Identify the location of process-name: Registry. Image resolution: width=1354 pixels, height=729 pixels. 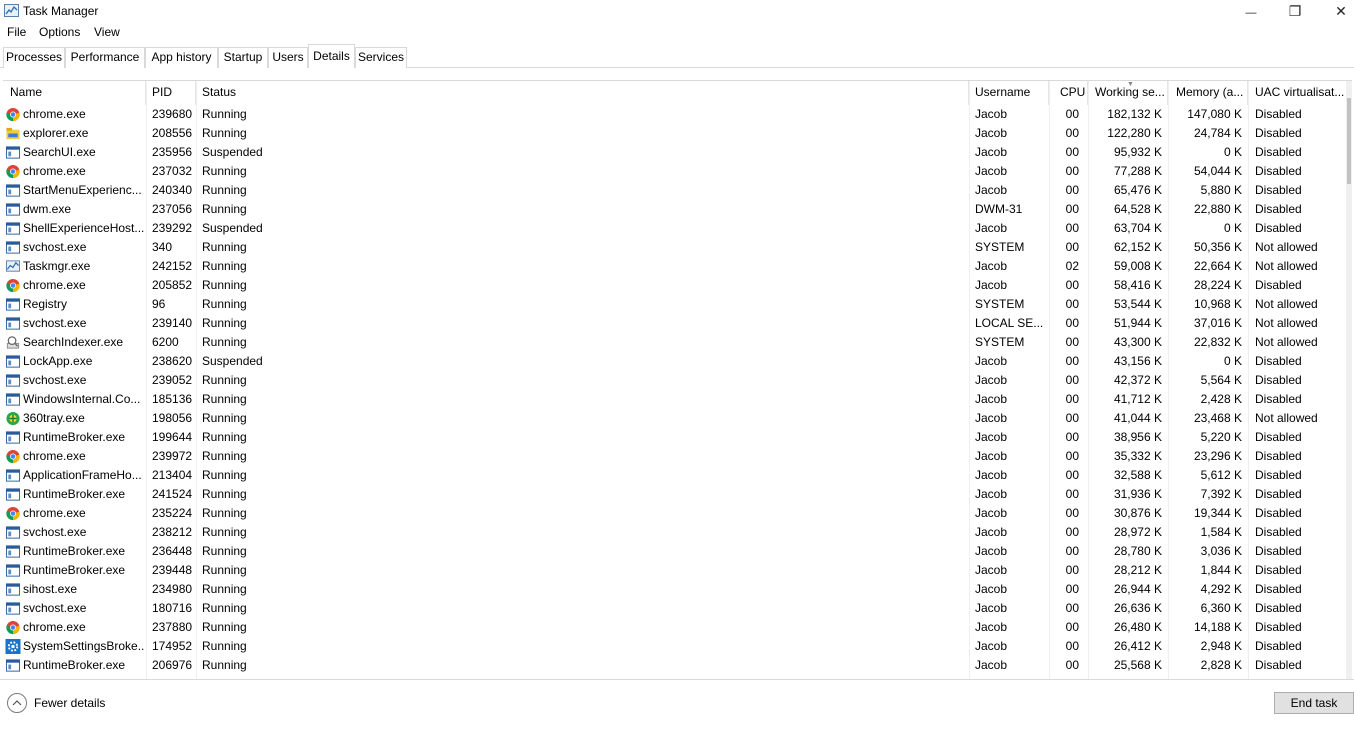
(45, 304).